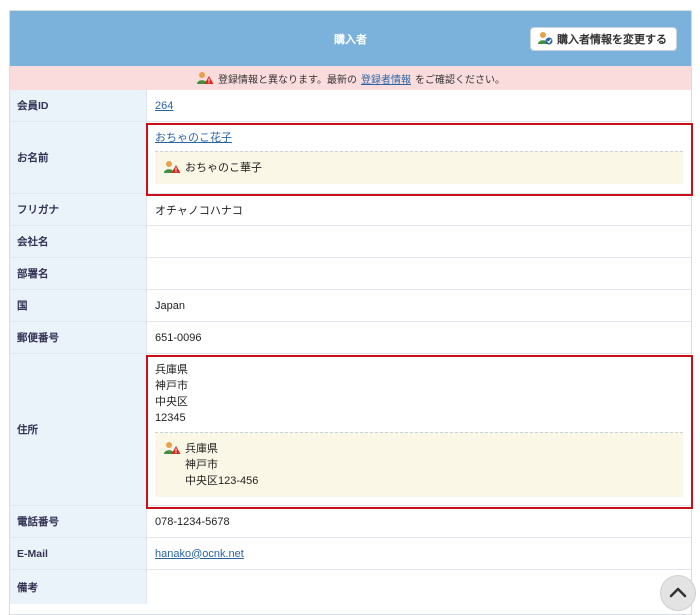 Image resolution: width=700 pixels, height=615 pixels. Describe the element at coordinates (192, 521) in the screenshot. I see `phone-value: 078-1234-5678` at that location.